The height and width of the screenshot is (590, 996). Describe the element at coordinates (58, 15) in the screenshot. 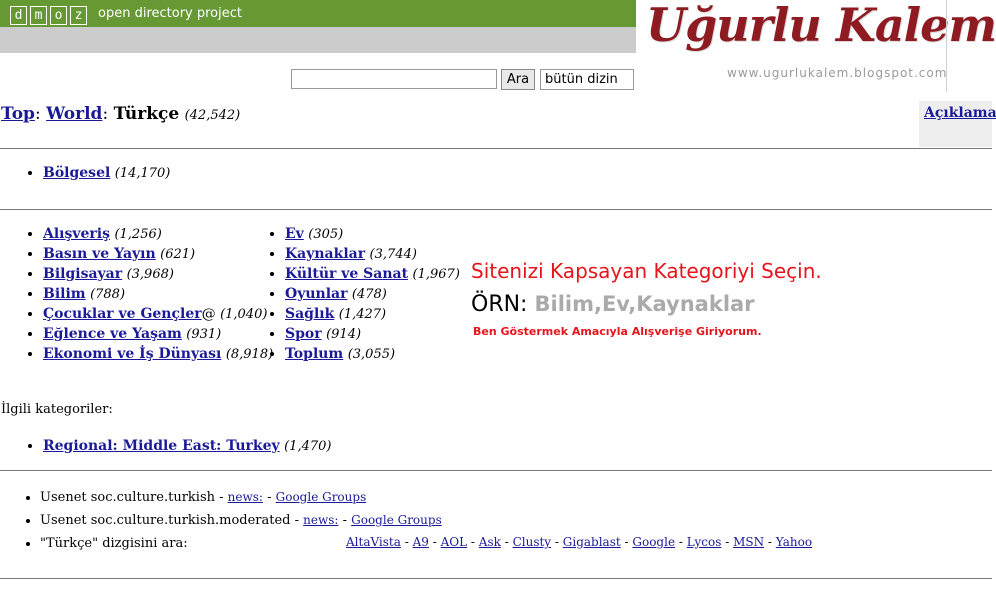

I see `logo-letter: o` at that location.